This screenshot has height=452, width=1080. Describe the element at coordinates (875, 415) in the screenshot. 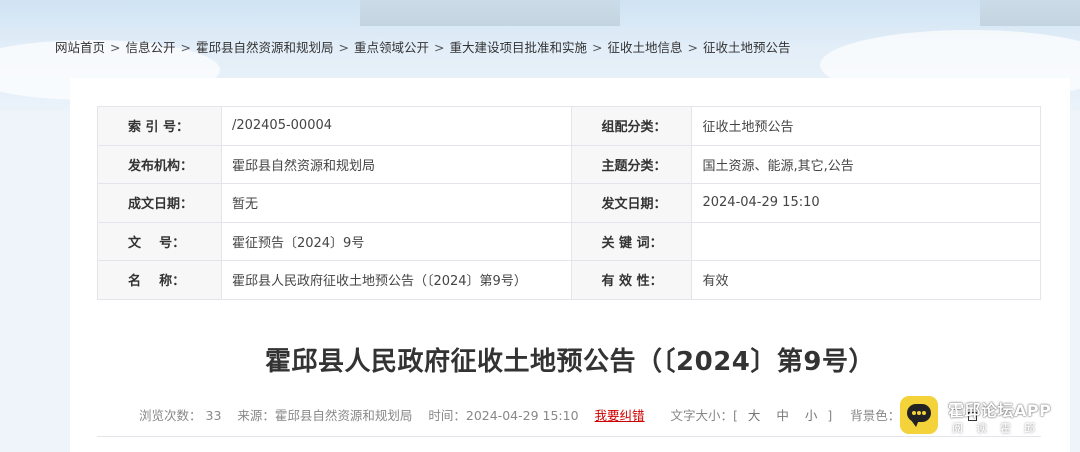

I see `background-color-label: 背景色：` at that location.